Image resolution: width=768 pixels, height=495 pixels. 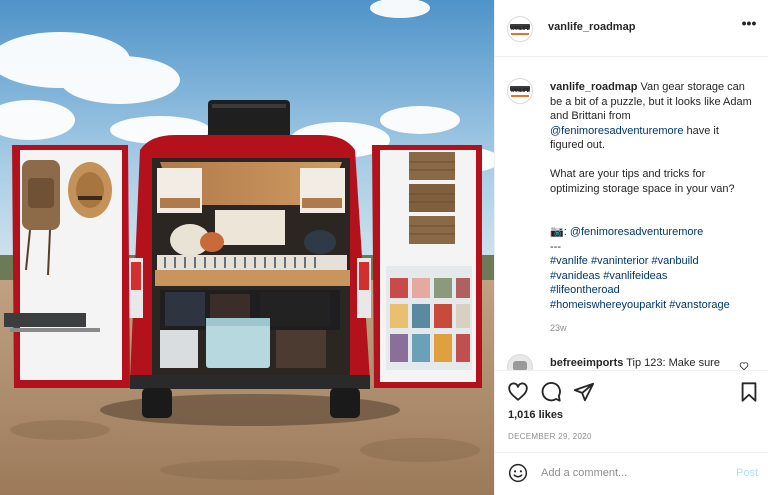 I want to click on add-comment-bar: Post, so click(x=631, y=473).